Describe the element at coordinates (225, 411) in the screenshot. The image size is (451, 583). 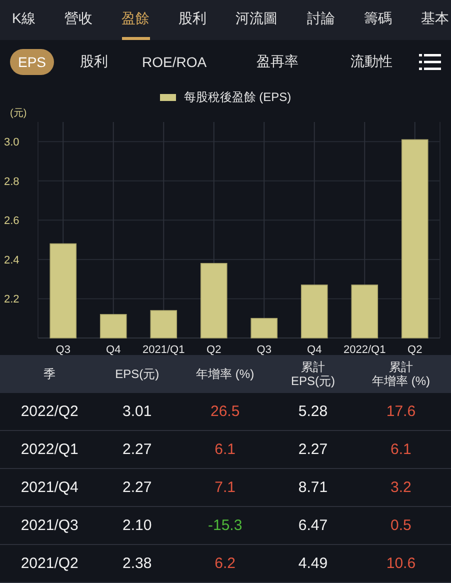
I see `table-cell: 26.5` at that location.